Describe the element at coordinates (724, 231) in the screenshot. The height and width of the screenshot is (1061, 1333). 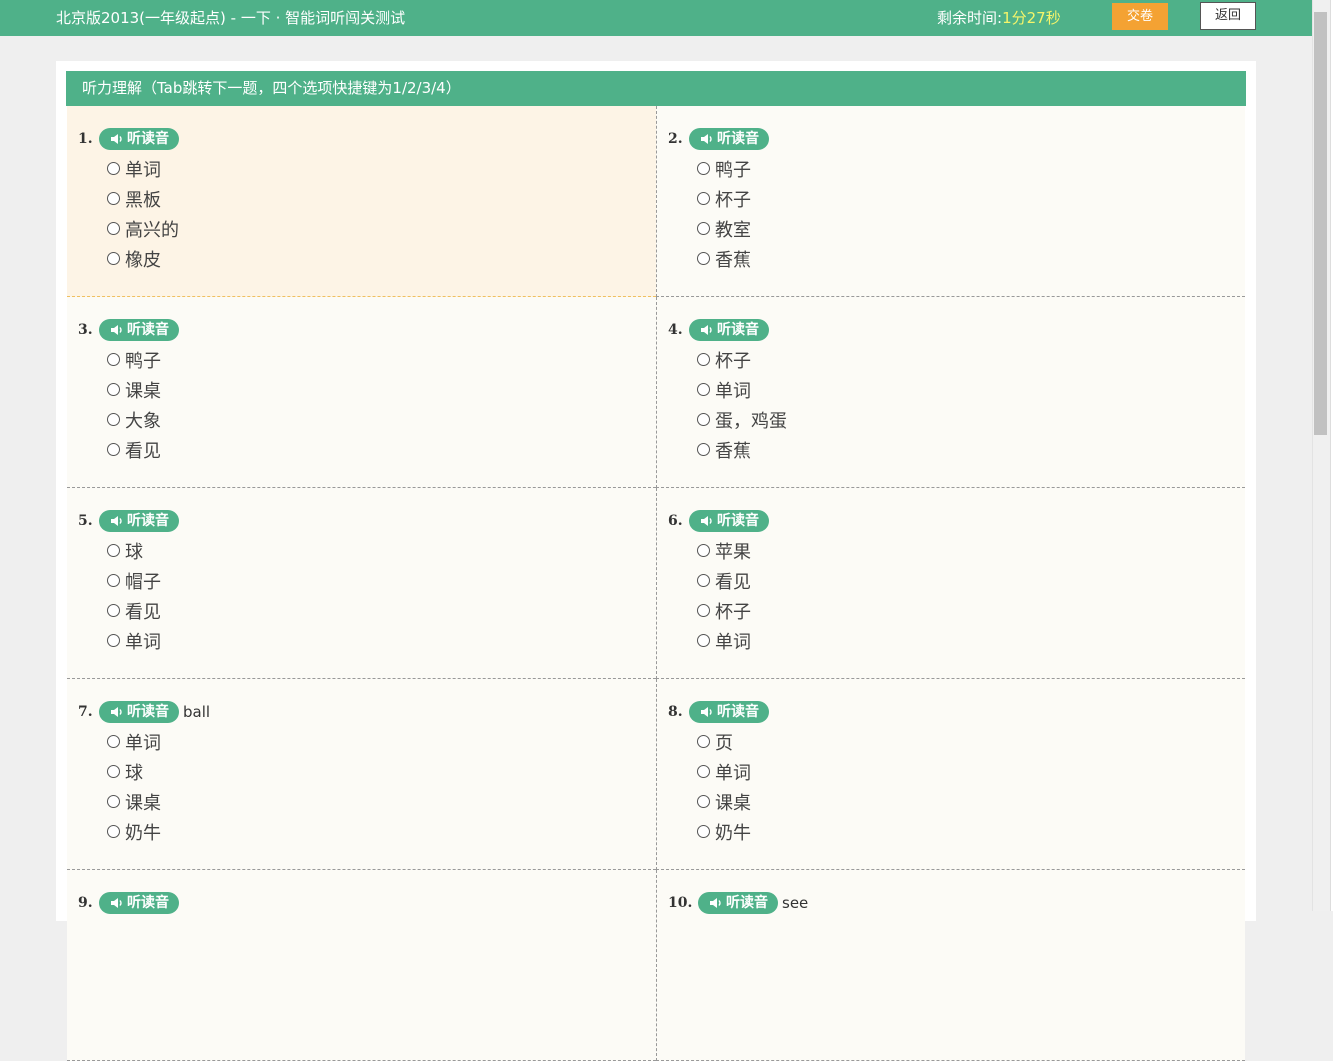
I see `answer-option: 教室` at that location.